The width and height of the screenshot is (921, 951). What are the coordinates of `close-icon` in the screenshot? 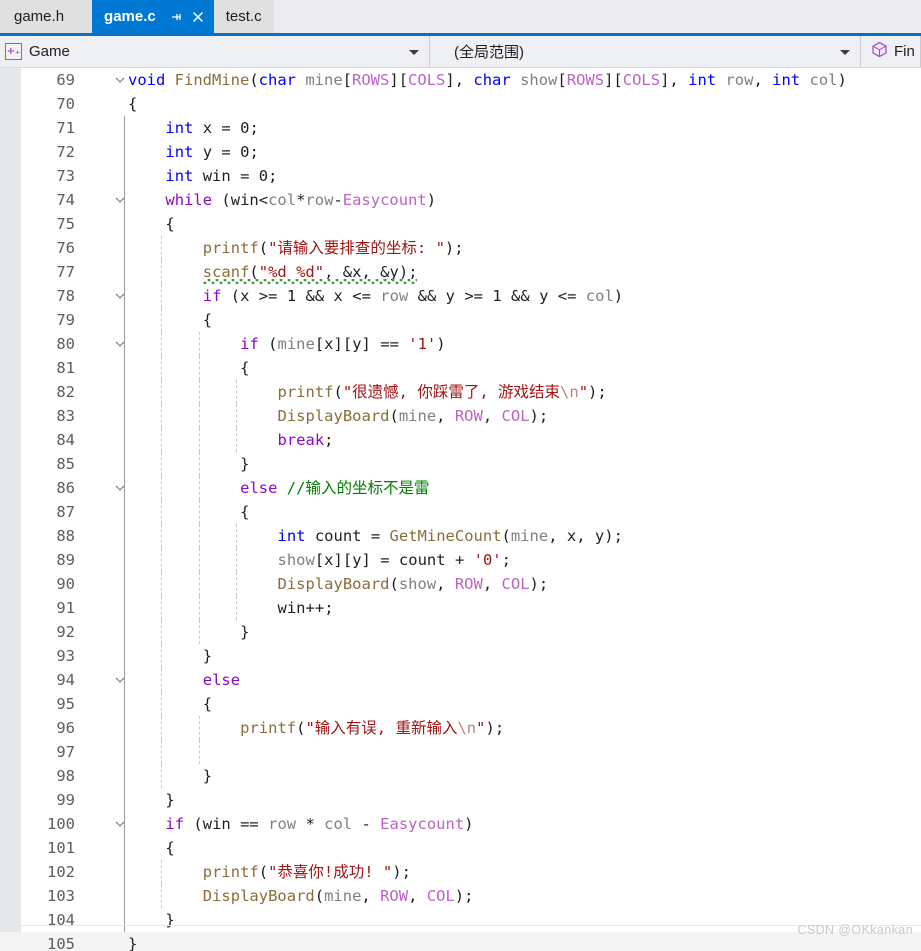 It's located at (198, 17).